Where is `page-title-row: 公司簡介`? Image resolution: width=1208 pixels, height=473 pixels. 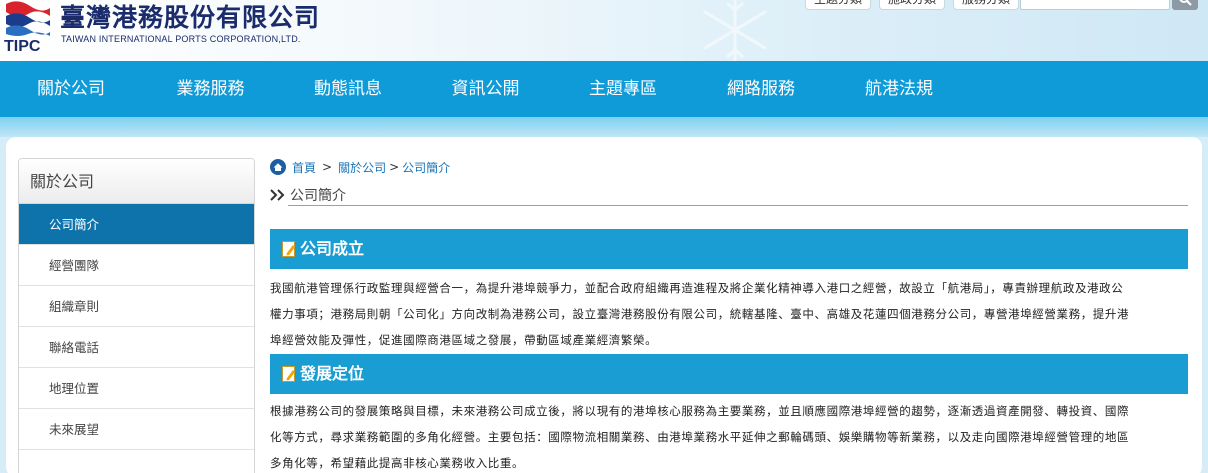
page-title-row: 公司簡介 is located at coordinates (308, 195).